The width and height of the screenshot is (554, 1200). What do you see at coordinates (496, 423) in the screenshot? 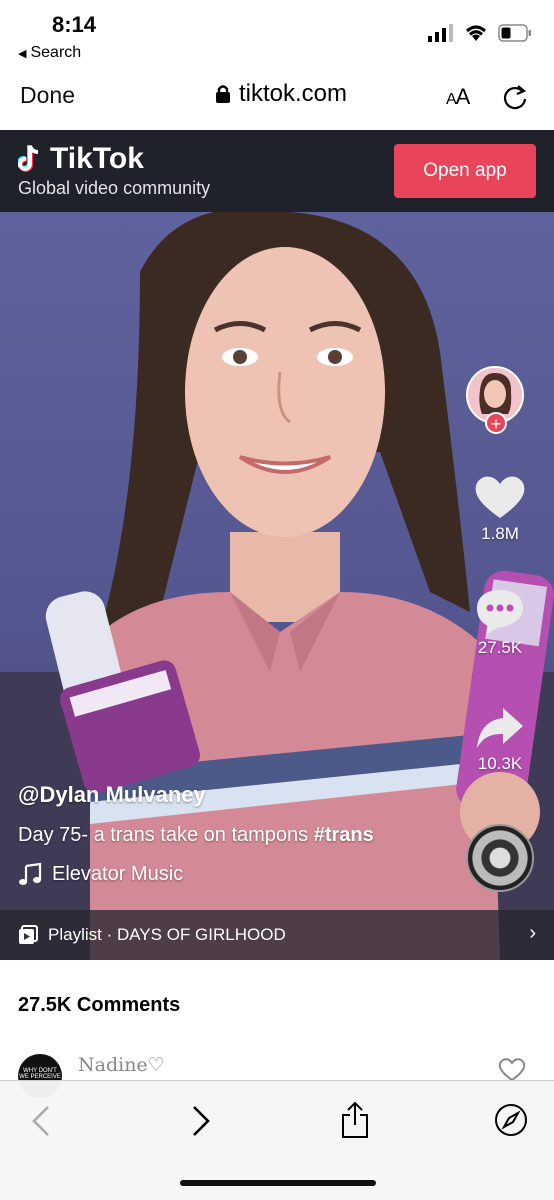
I see `follow-plus-icon: +` at bounding box center [496, 423].